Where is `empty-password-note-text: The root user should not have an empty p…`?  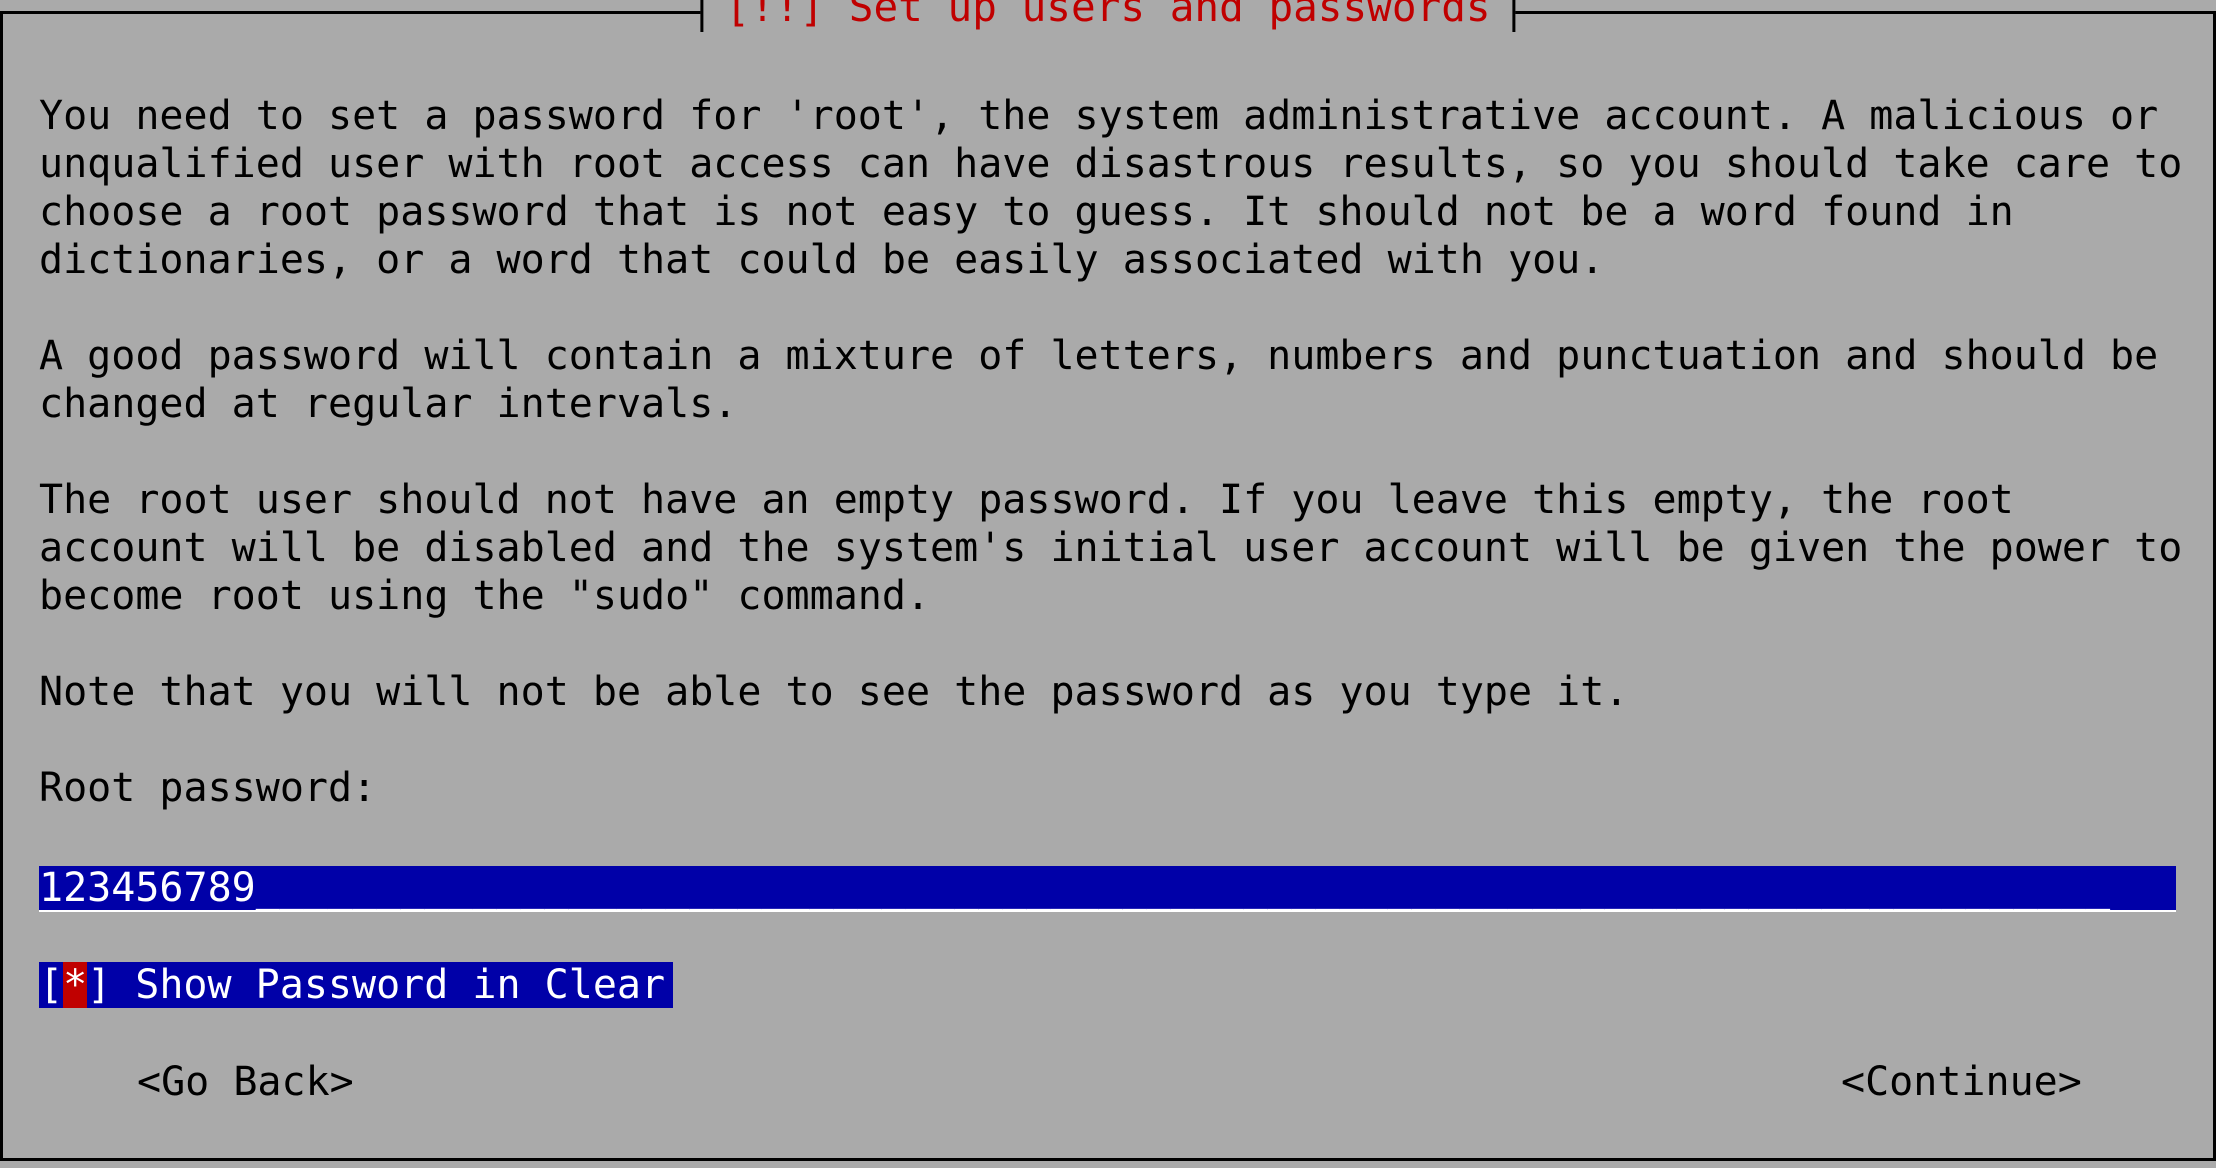
empty-password-note-text: The root user should not have an empty p… is located at coordinates (1111, 548).